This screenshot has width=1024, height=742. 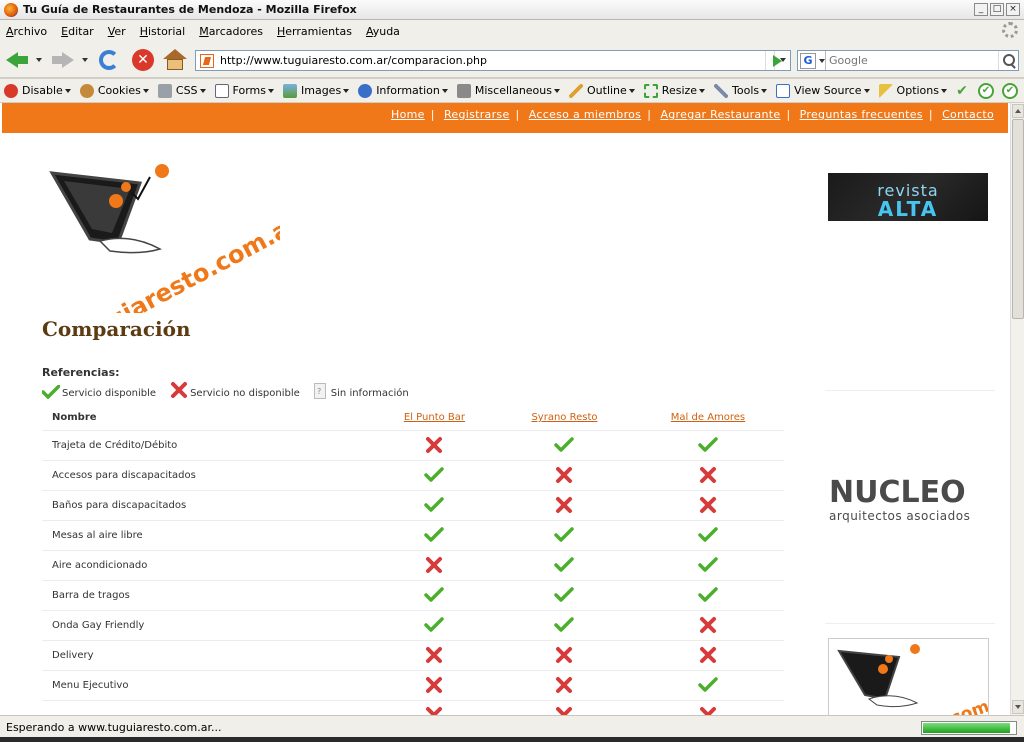 I want to click on menu-ver: Ver, so click(x=117, y=31).